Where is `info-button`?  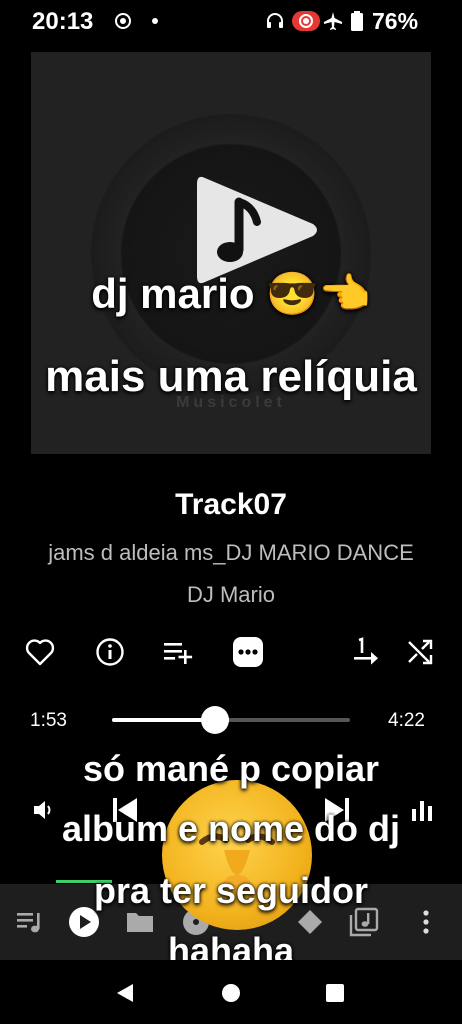 info-button is located at coordinates (110, 652).